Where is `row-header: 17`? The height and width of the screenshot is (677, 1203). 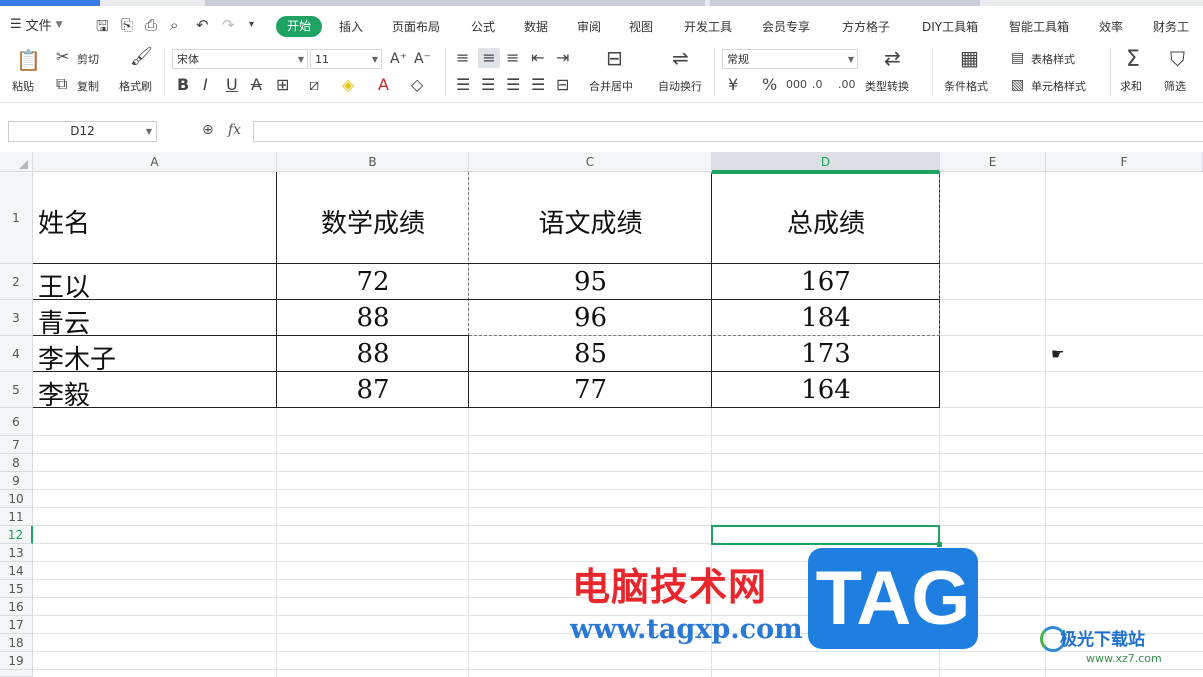
row-header: 17 is located at coordinates (16, 625).